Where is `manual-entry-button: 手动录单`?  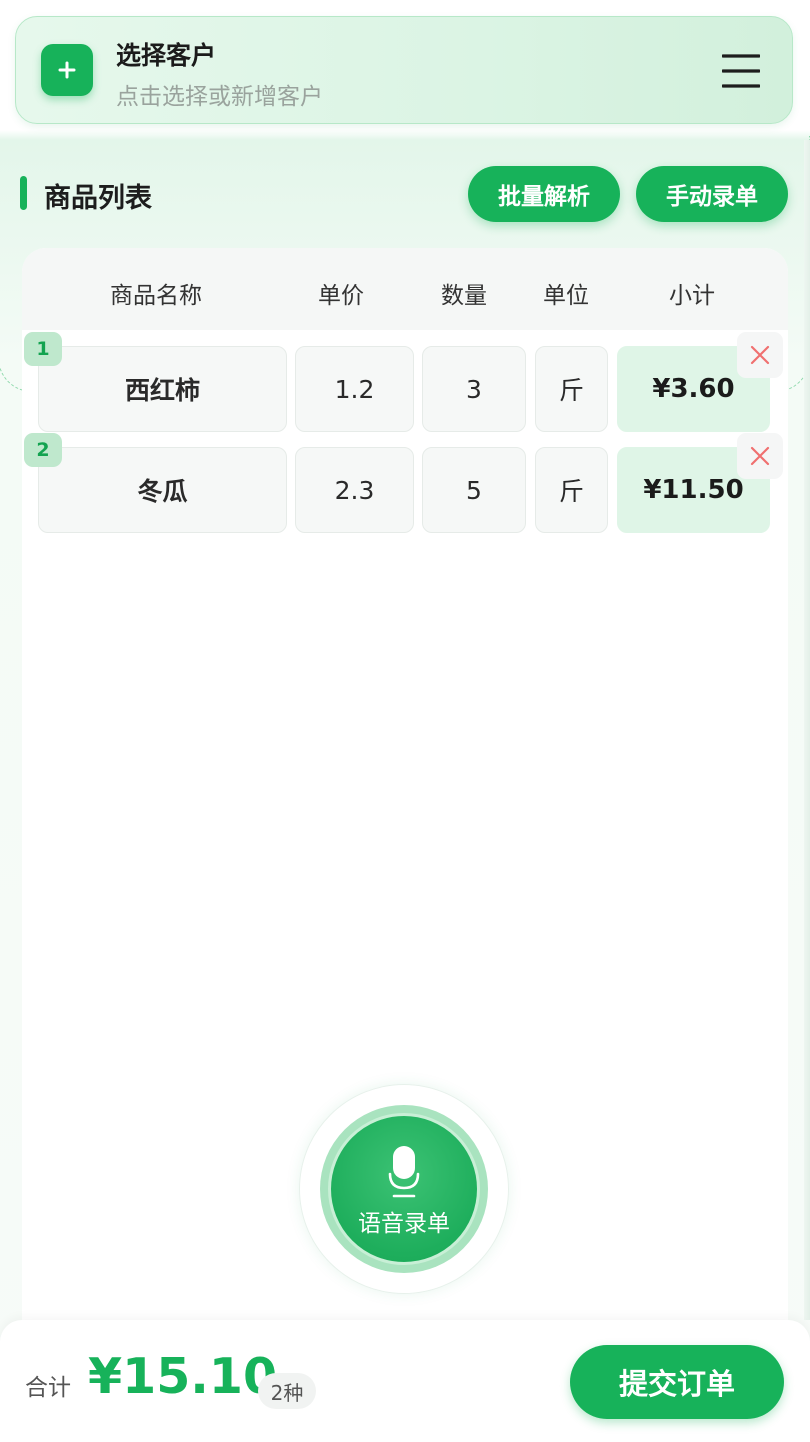 manual-entry-button: 手动录单 is located at coordinates (712, 194).